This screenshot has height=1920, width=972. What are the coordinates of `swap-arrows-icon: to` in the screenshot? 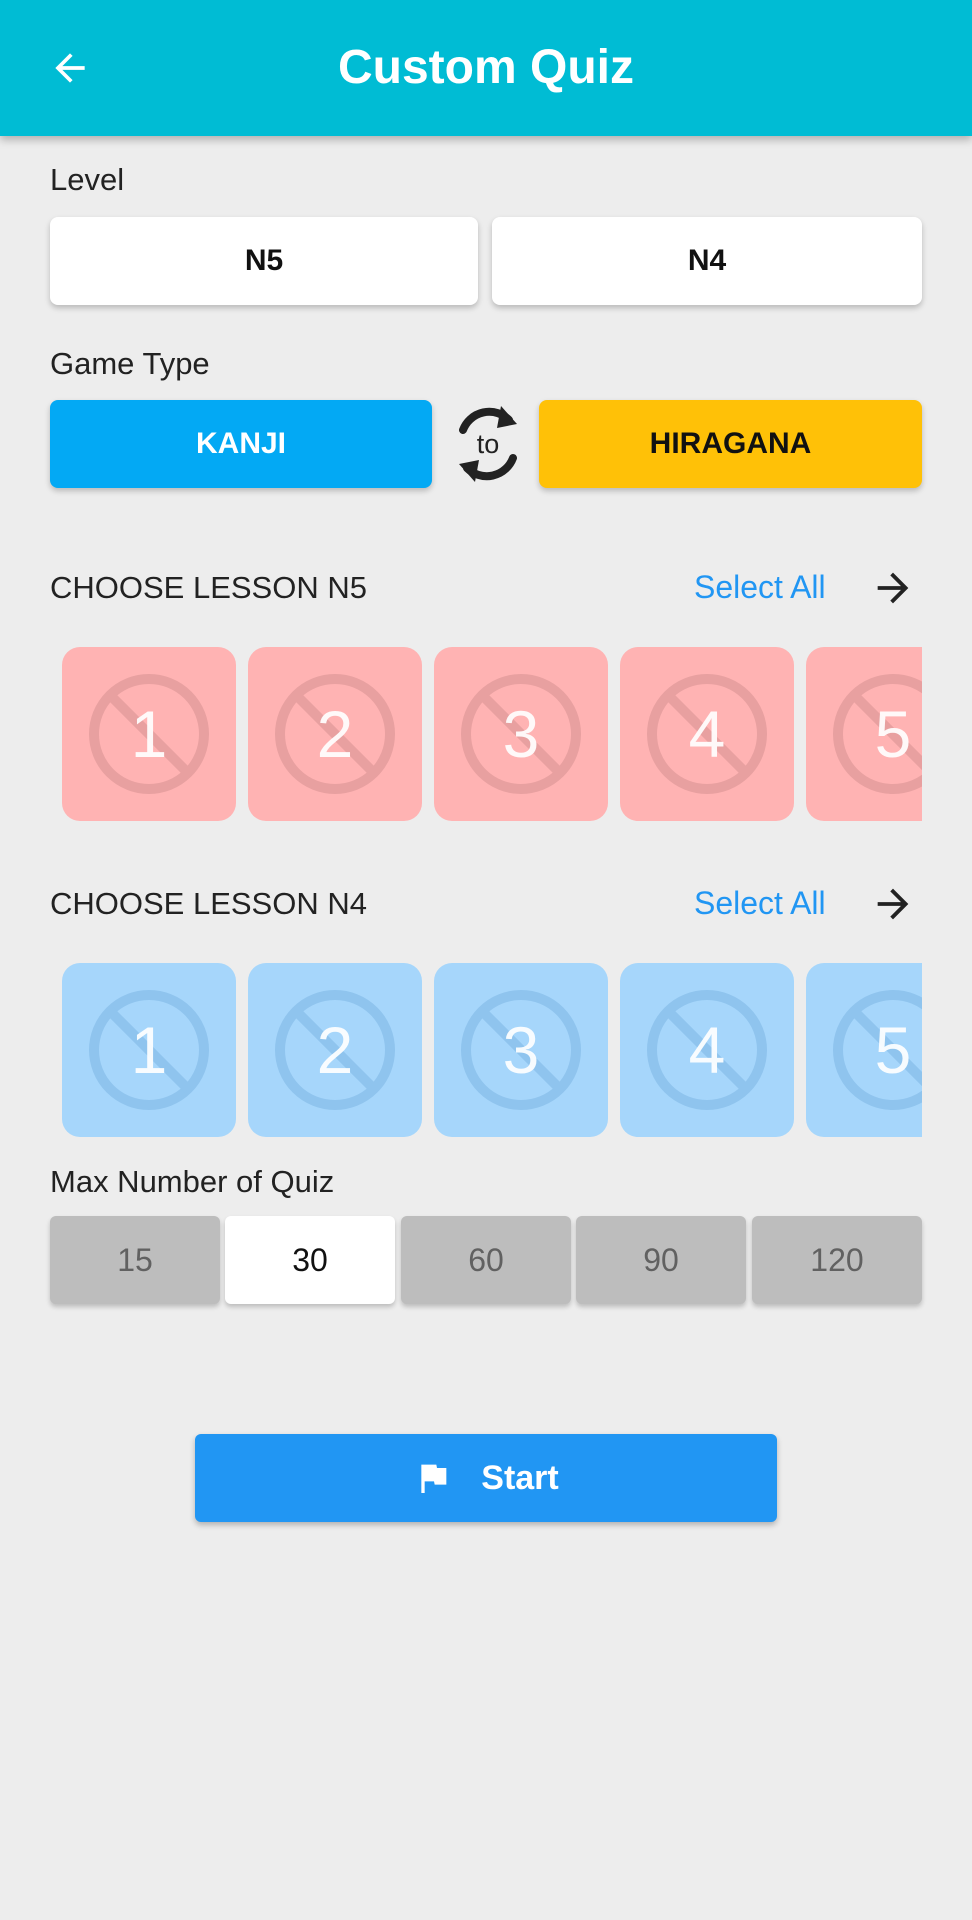 It's located at (488, 444).